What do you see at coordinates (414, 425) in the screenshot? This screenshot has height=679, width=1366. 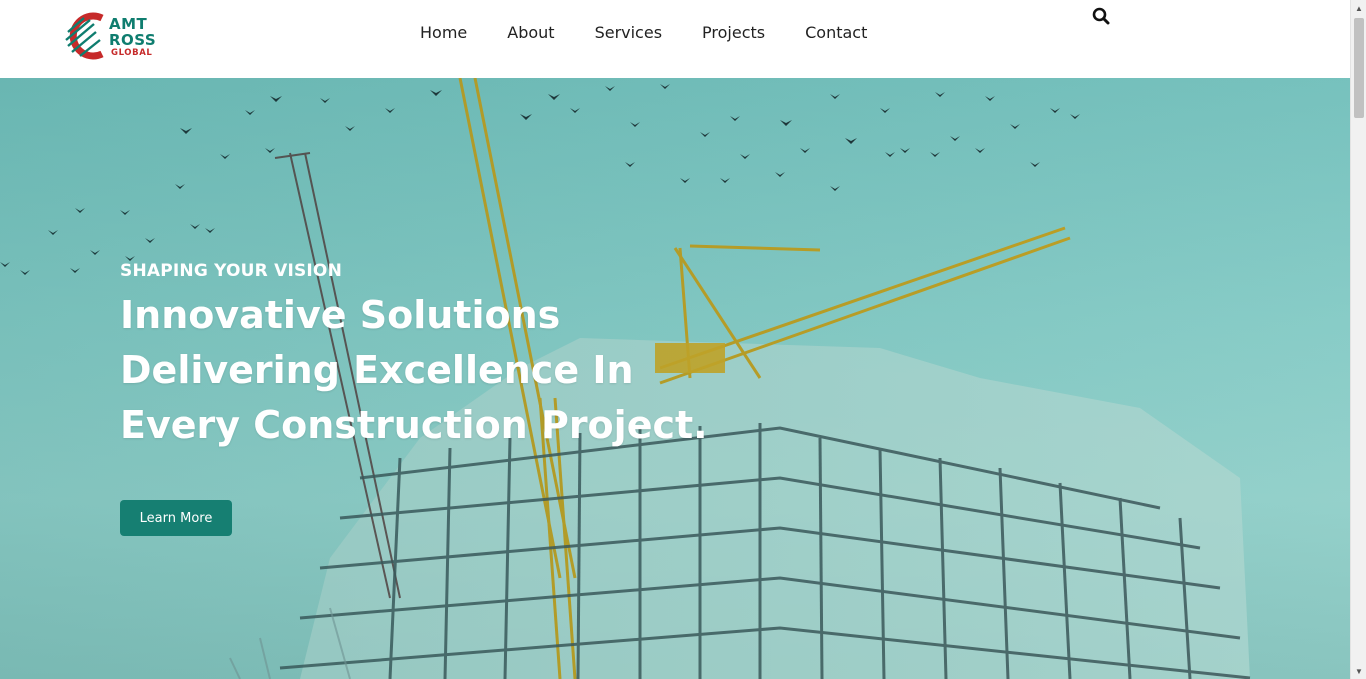 I see `hero-headline-line3: Every Construction Project.` at bounding box center [414, 425].